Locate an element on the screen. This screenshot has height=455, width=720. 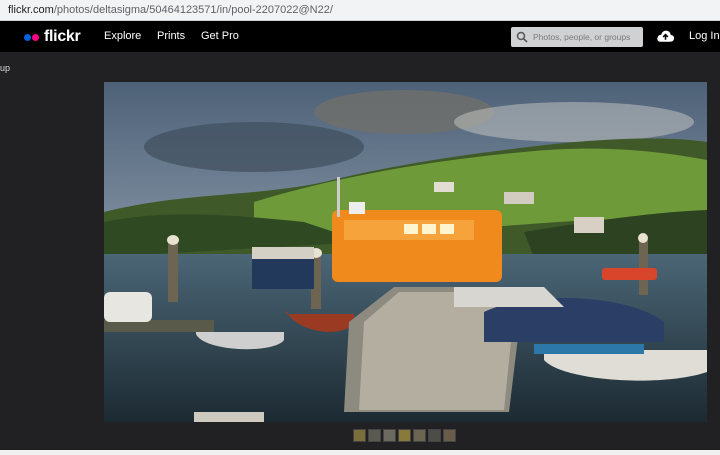
search-icon is located at coordinates (522, 37).